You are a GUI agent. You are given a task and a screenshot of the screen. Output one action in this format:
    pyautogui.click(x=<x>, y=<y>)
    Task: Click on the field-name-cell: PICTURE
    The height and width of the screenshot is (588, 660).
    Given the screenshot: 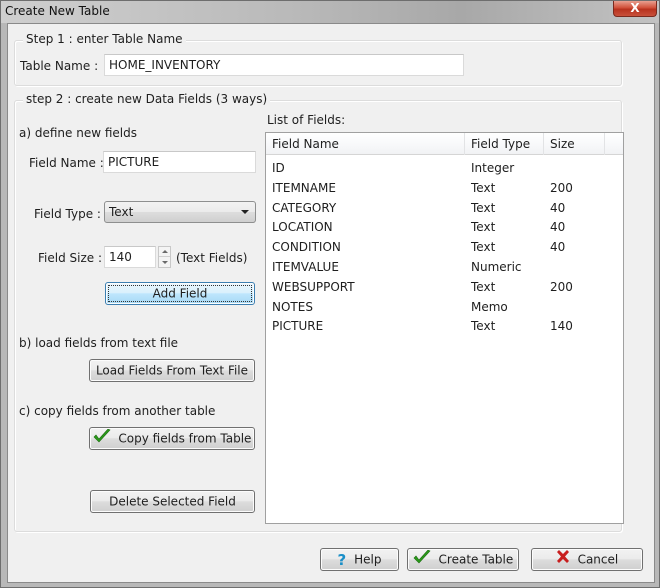 What is the action you would take?
    pyautogui.click(x=298, y=326)
    